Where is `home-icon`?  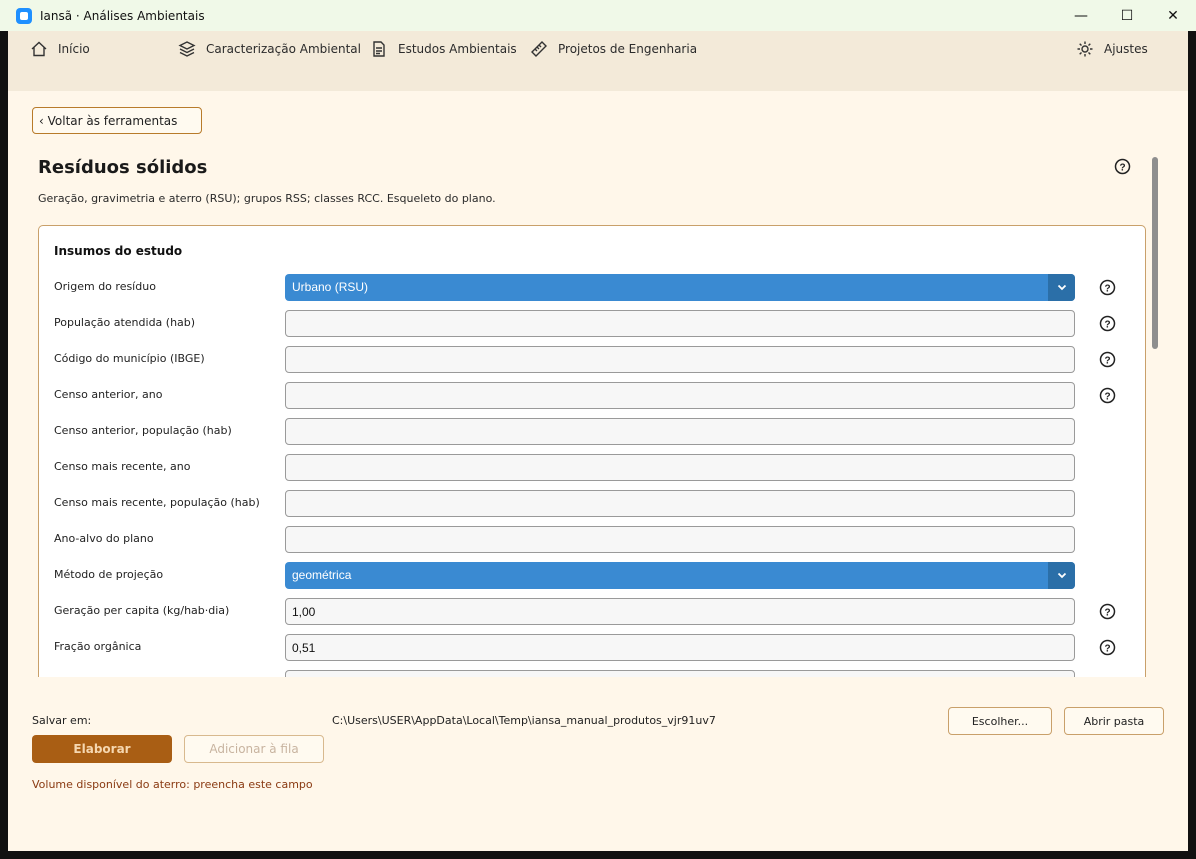 home-icon is located at coordinates (39, 49).